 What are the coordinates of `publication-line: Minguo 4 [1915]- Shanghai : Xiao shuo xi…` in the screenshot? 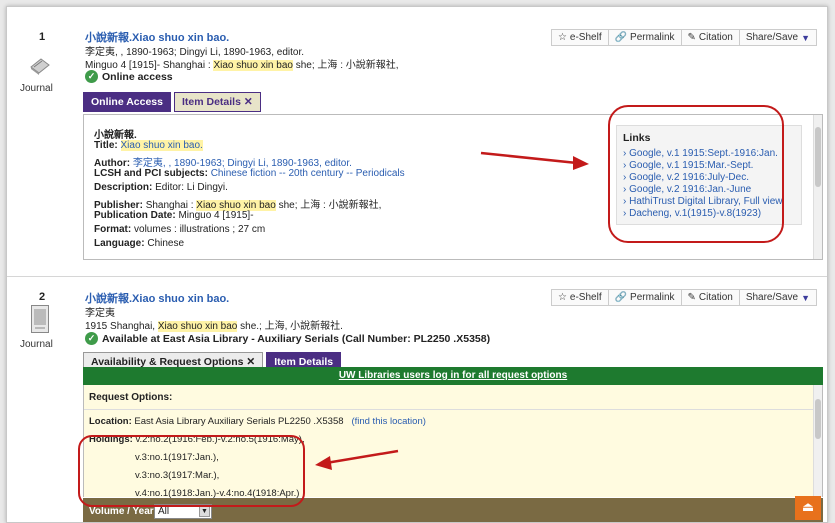 It's located at (242, 65).